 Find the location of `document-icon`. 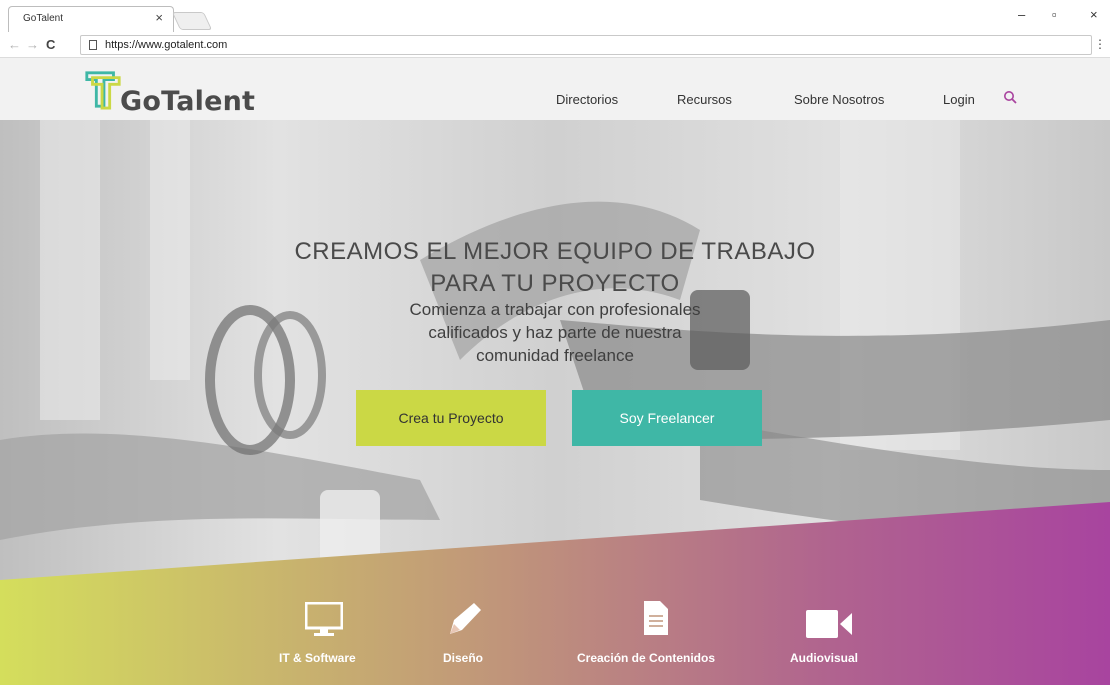

document-icon is located at coordinates (656, 618).